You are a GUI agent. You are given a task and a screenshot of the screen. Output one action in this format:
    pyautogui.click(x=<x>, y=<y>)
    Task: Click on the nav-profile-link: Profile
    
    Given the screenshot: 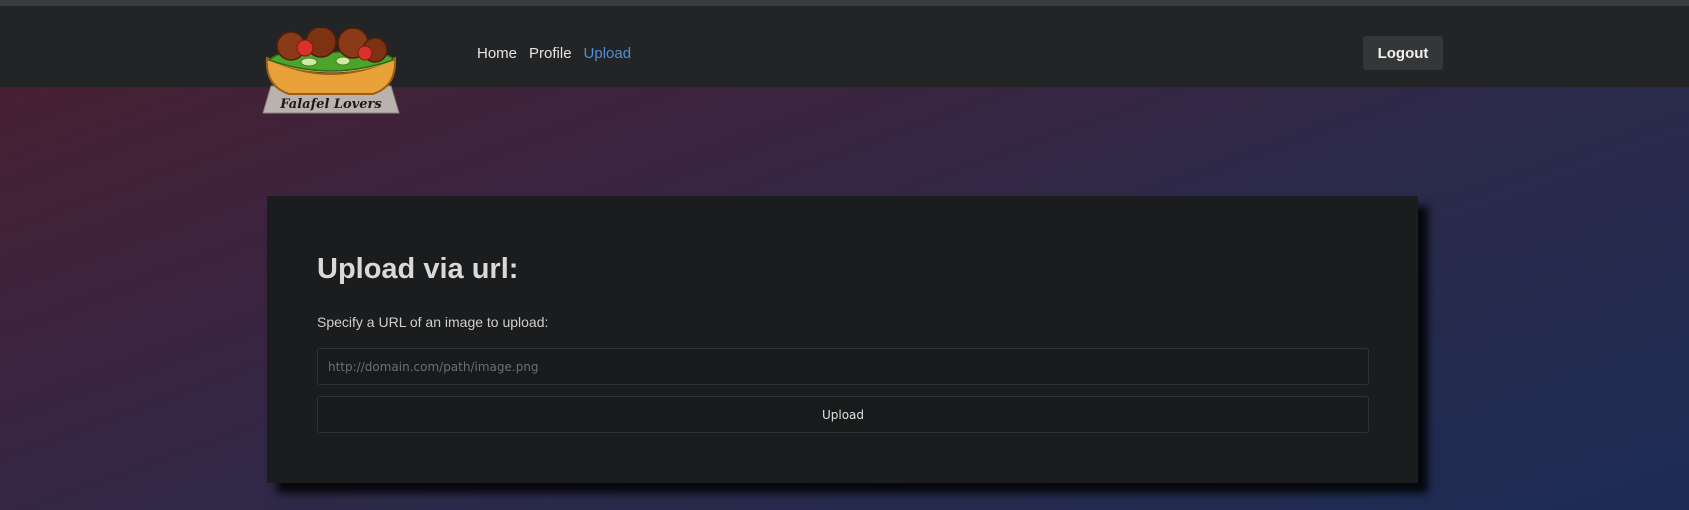 What is the action you would take?
    pyautogui.click(x=550, y=53)
    